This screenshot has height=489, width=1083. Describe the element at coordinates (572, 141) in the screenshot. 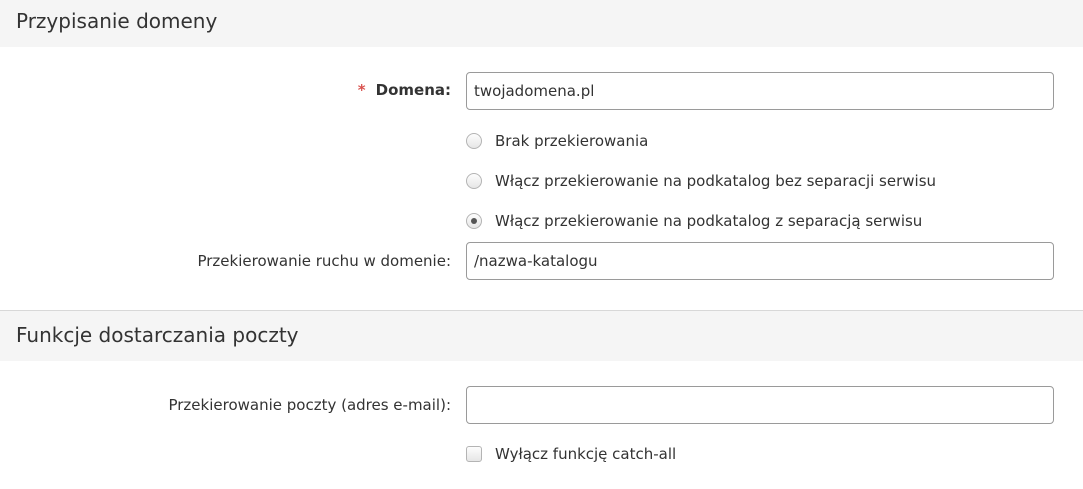

I see `radio-label: Brak przekierowania` at that location.